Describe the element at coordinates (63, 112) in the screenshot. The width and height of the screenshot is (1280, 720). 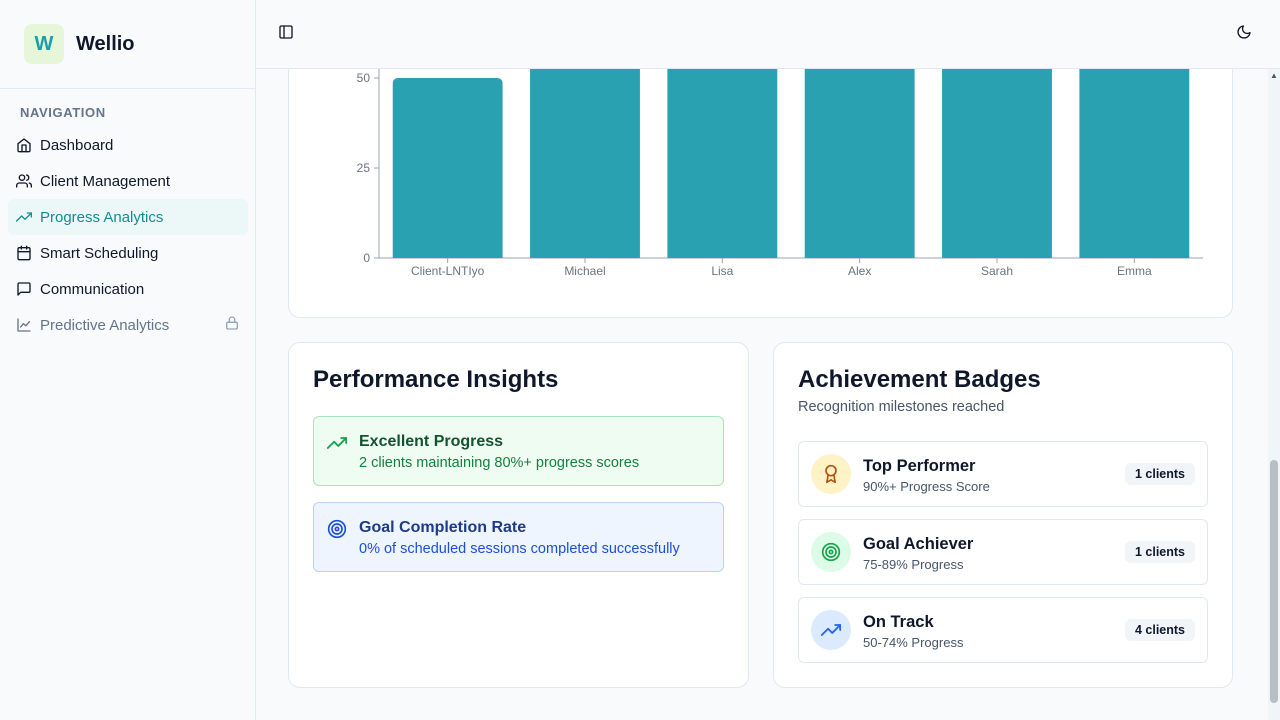
I see `nav-section-label: NAVIGATION` at that location.